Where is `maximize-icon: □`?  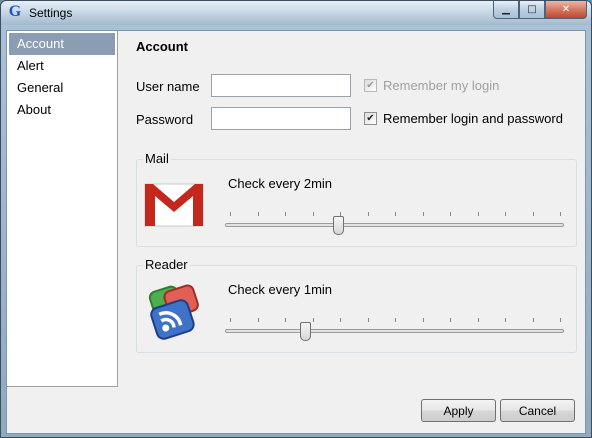
maximize-icon: □ is located at coordinates (532, 9).